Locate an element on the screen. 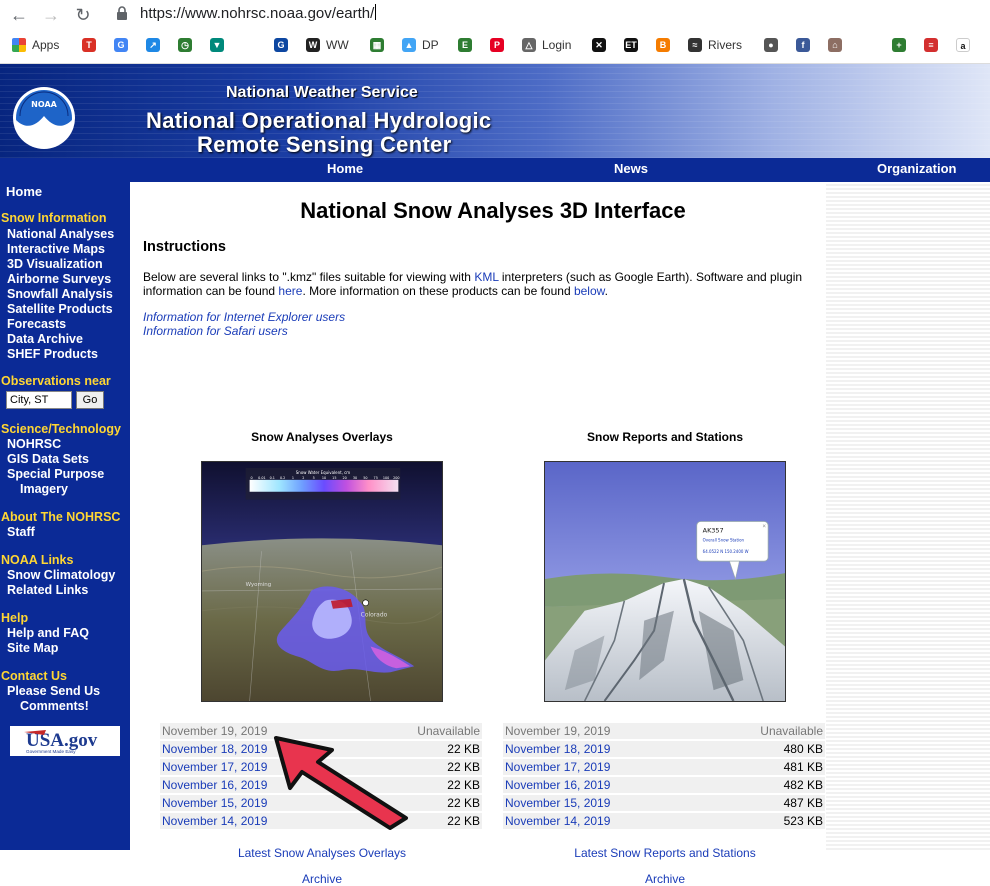  sidebar-home: Home is located at coordinates (24, 191).